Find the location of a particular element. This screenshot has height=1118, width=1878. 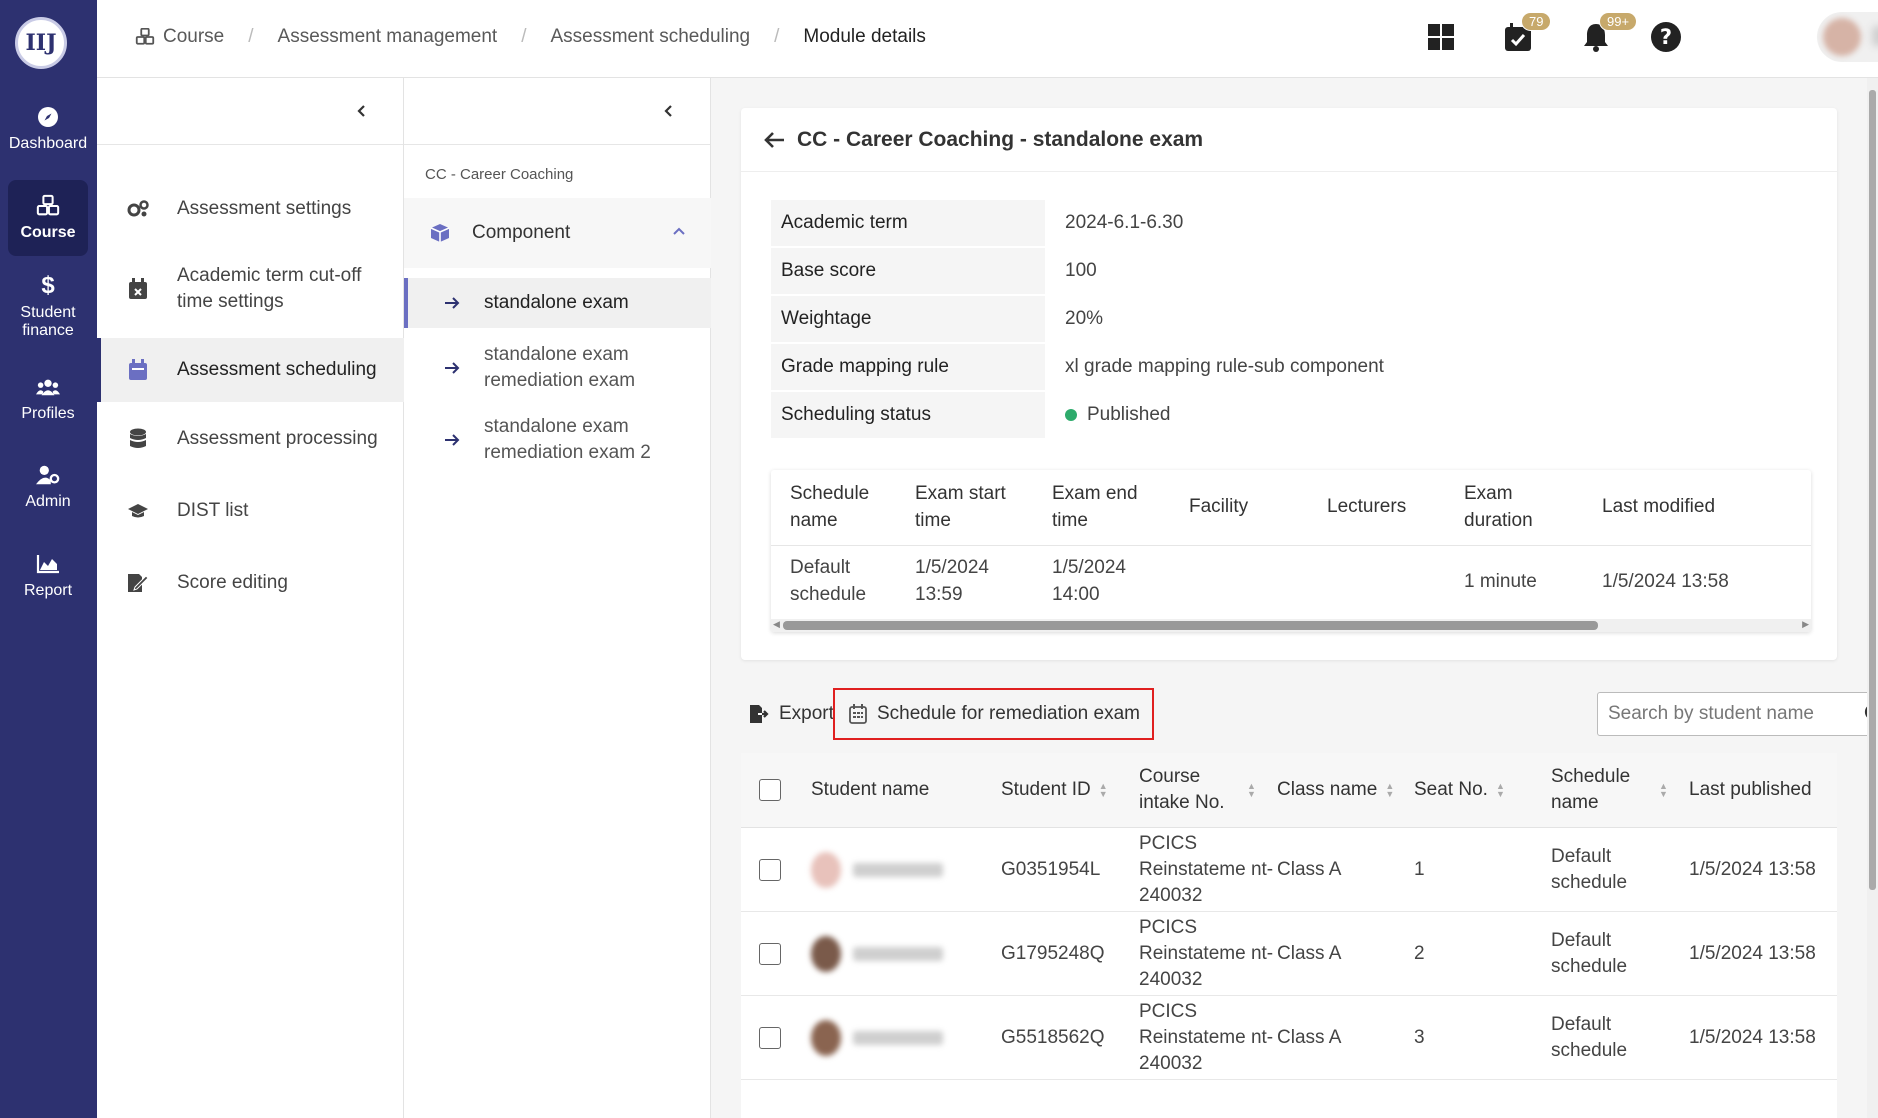

field-value: 100 is located at coordinates (1081, 270).